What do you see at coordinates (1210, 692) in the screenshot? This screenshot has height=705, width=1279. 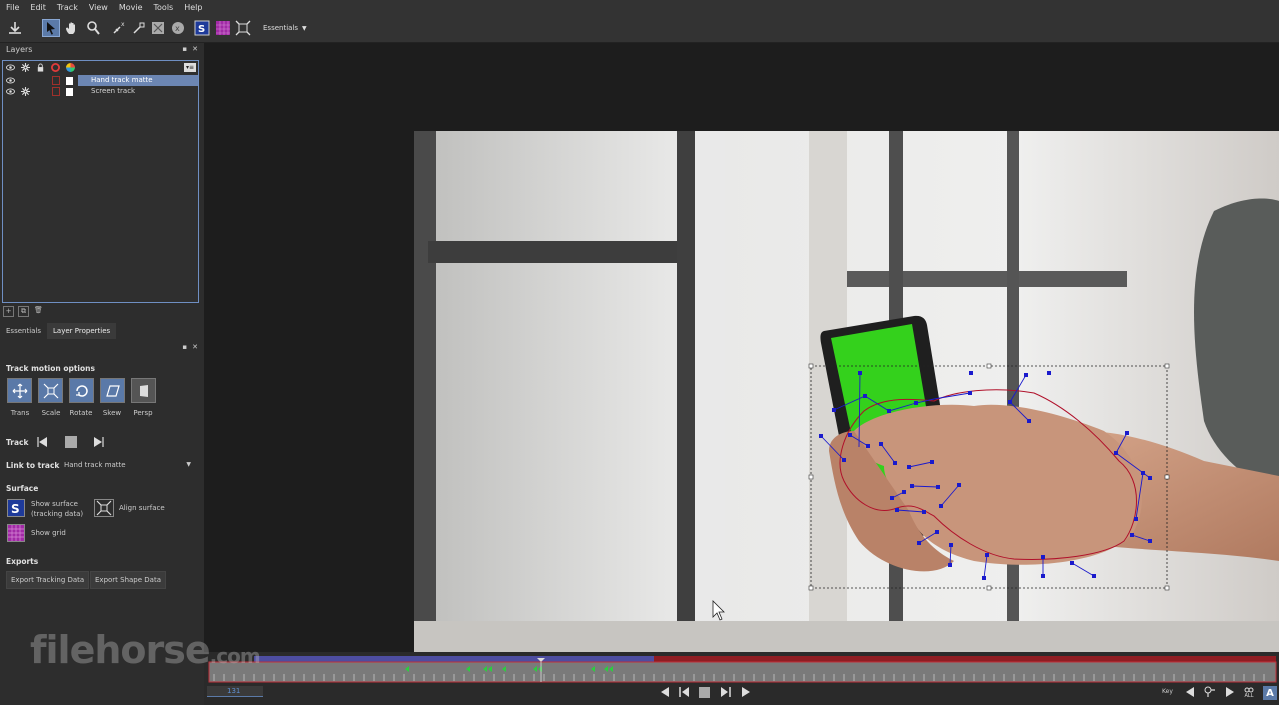 I see `add-keyframe-icon` at bounding box center [1210, 692].